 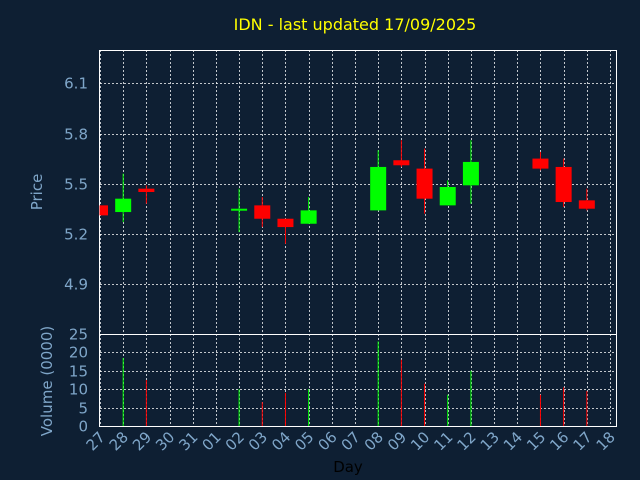 I want to click on candle, so click(x=103, y=210).